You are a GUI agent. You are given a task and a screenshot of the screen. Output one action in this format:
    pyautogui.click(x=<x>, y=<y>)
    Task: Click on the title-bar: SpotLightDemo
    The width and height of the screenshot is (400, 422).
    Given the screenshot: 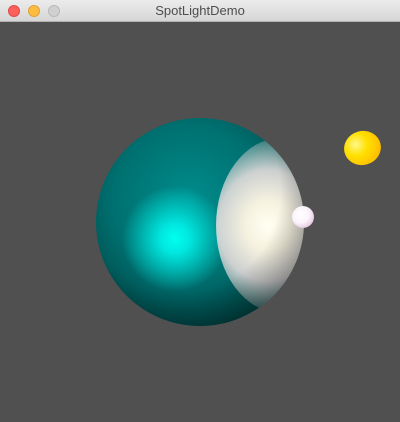 What is the action you would take?
    pyautogui.click(x=200, y=11)
    